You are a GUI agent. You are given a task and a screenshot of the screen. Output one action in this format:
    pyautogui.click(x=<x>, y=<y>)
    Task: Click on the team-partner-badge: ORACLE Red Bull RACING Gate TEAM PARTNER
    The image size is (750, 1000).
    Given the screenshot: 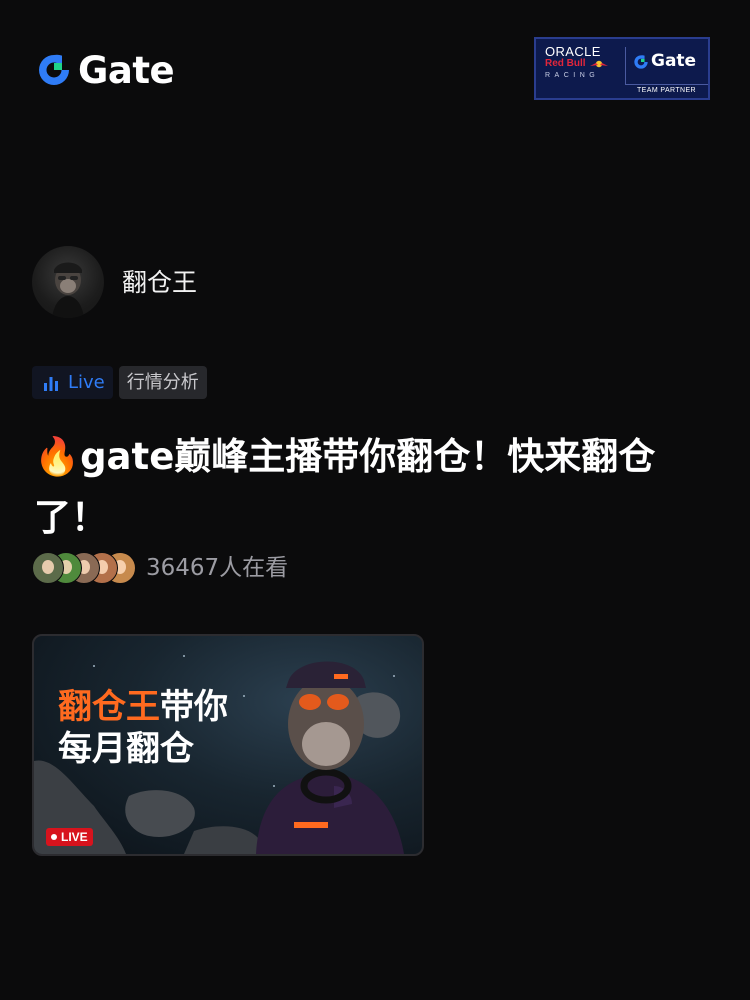 What is the action you would take?
    pyautogui.click(x=622, y=68)
    